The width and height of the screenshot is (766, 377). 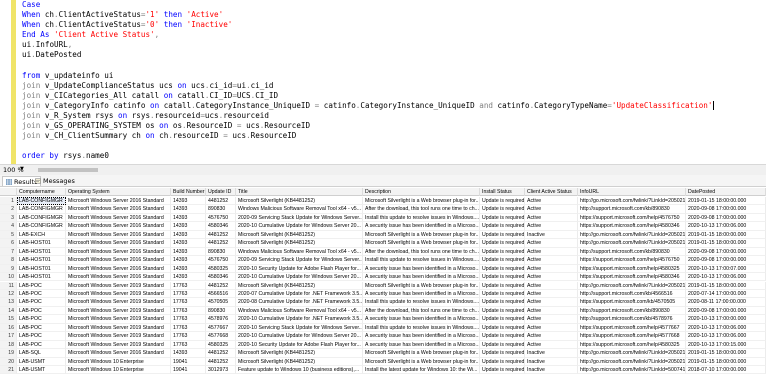 What do you see at coordinates (221, 302) in the screenshot?
I see `table-cell: 4570505` at bounding box center [221, 302].